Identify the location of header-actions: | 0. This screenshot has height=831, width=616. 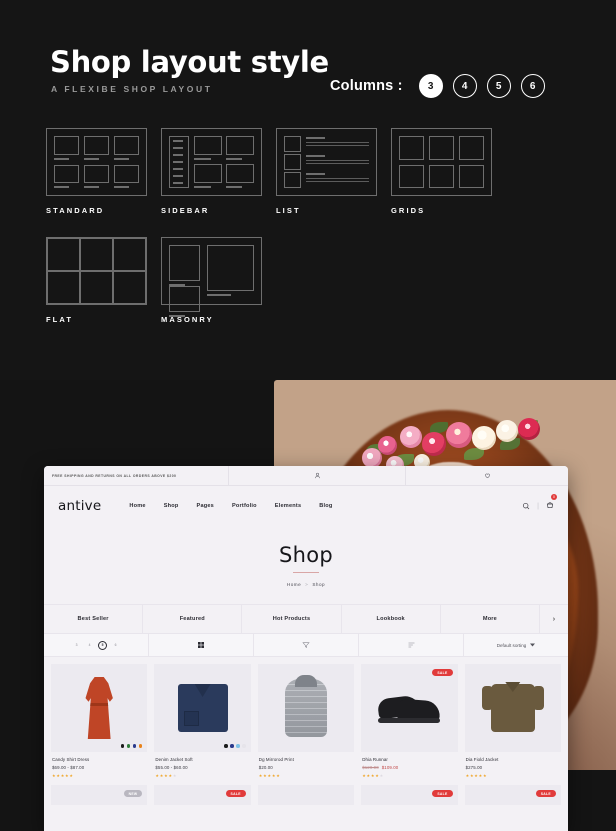
(539, 504).